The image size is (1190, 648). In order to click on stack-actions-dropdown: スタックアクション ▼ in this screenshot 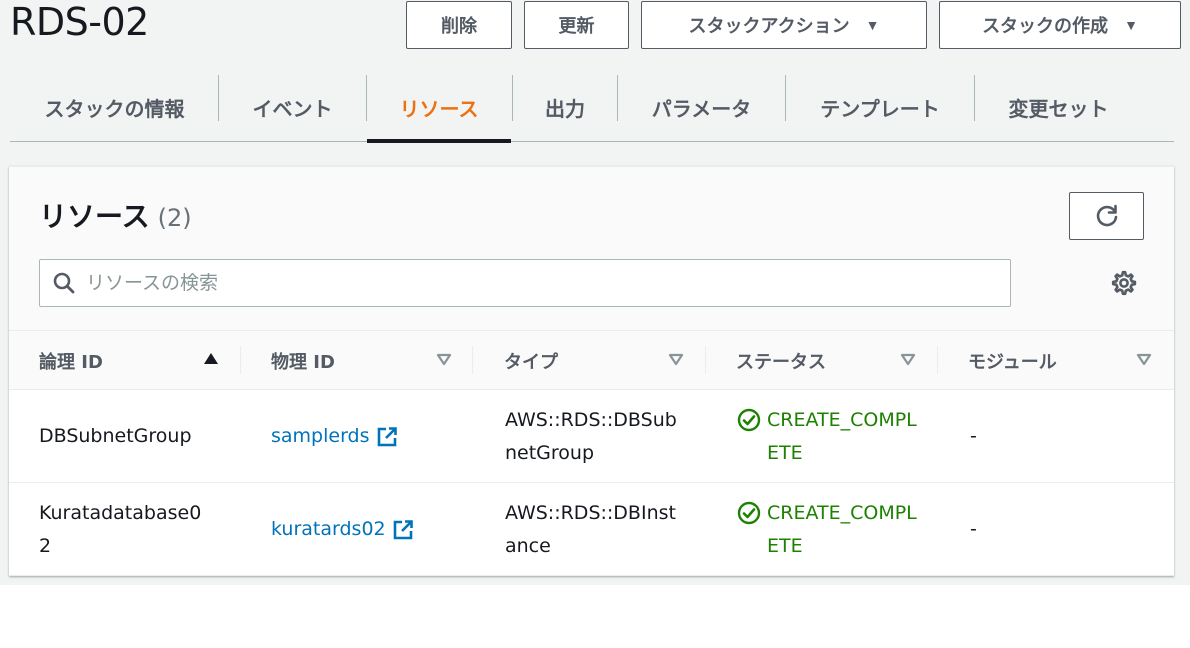, I will do `click(784, 25)`.